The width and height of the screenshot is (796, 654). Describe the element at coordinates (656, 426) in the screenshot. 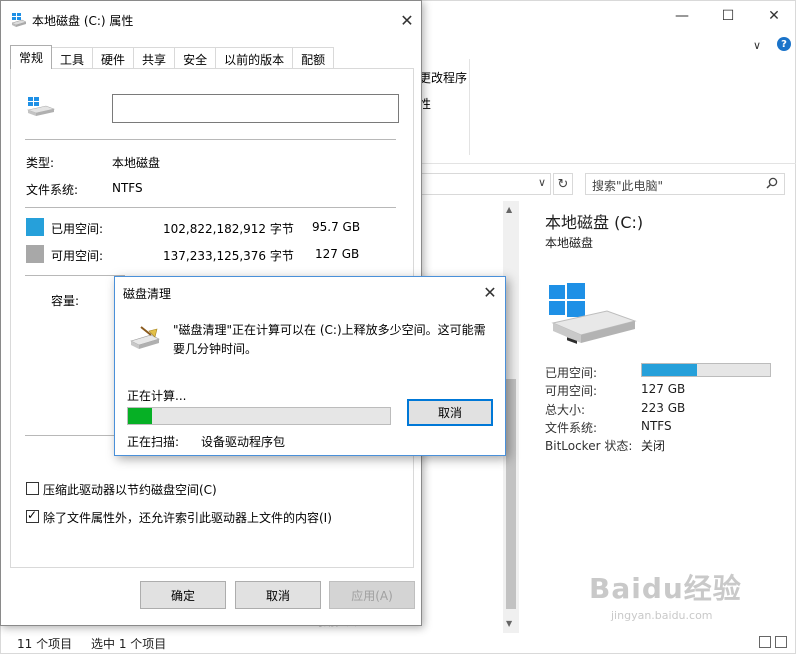

I see `details-fs-value: NTFS` at that location.